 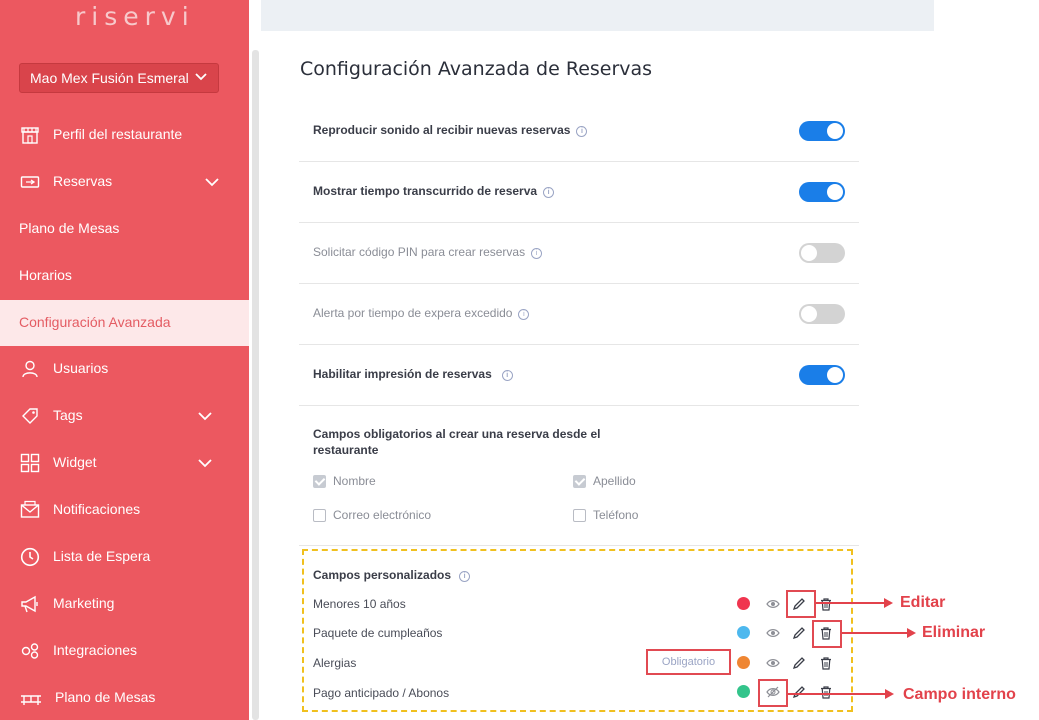 I want to click on annotation-internal-field: Campo interno, so click(x=959, y=694).